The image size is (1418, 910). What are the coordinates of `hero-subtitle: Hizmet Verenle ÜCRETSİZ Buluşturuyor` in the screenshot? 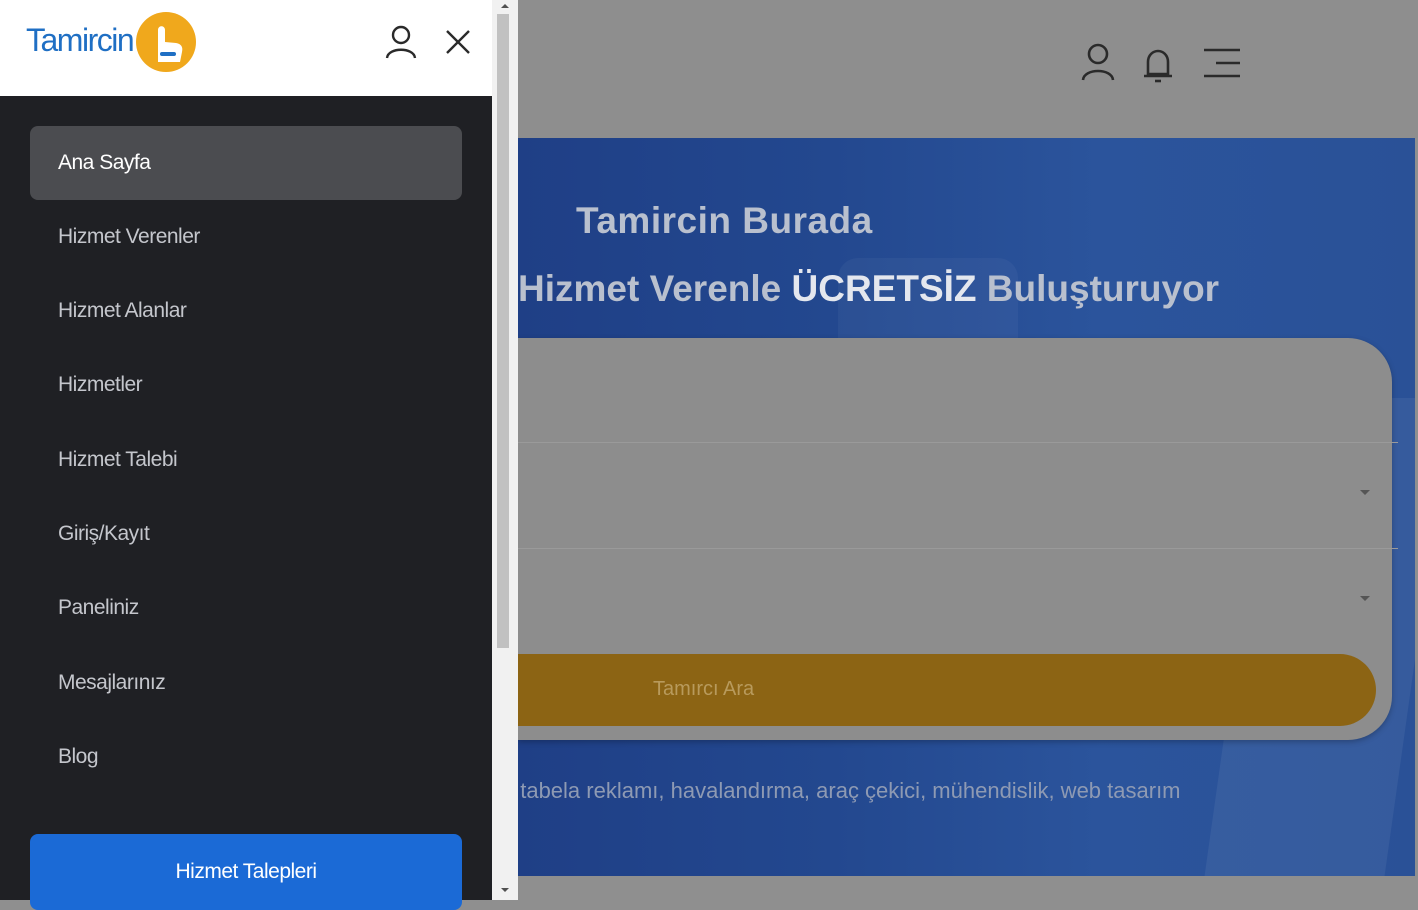 It's located at (868, 289).